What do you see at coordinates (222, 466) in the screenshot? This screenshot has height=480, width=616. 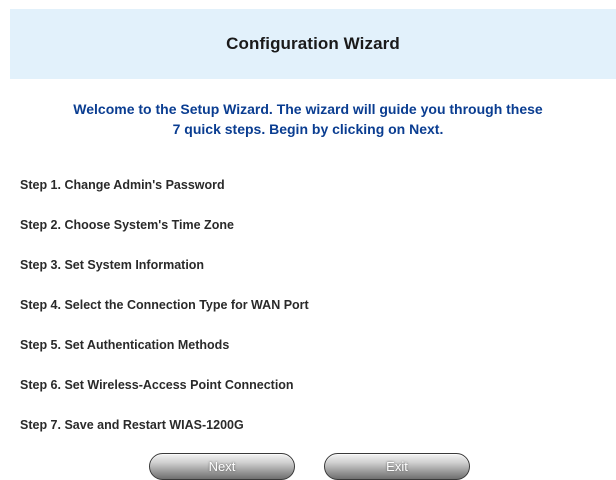 I see `next-button: Next` at bounding box center [222, 466].